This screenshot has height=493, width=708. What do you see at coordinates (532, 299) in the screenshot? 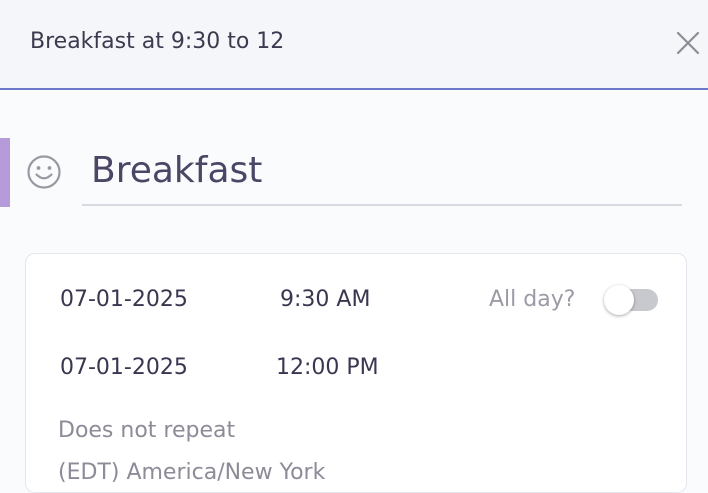
I see `all-day-label: All day?` at bounding box center [532, 299].